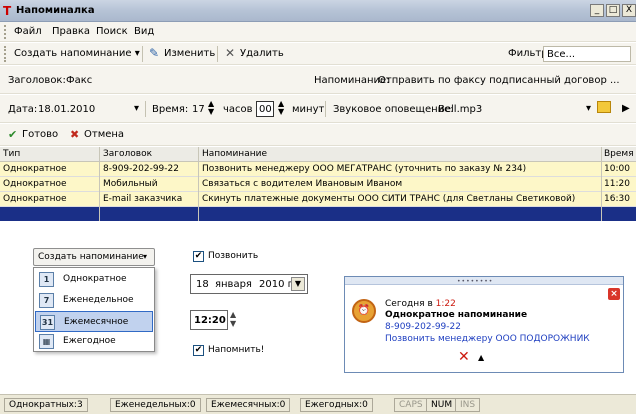  Describe the element at coordinates (198, 350) in the screenshot. I see `remind-checkbox: ✔` at that location.